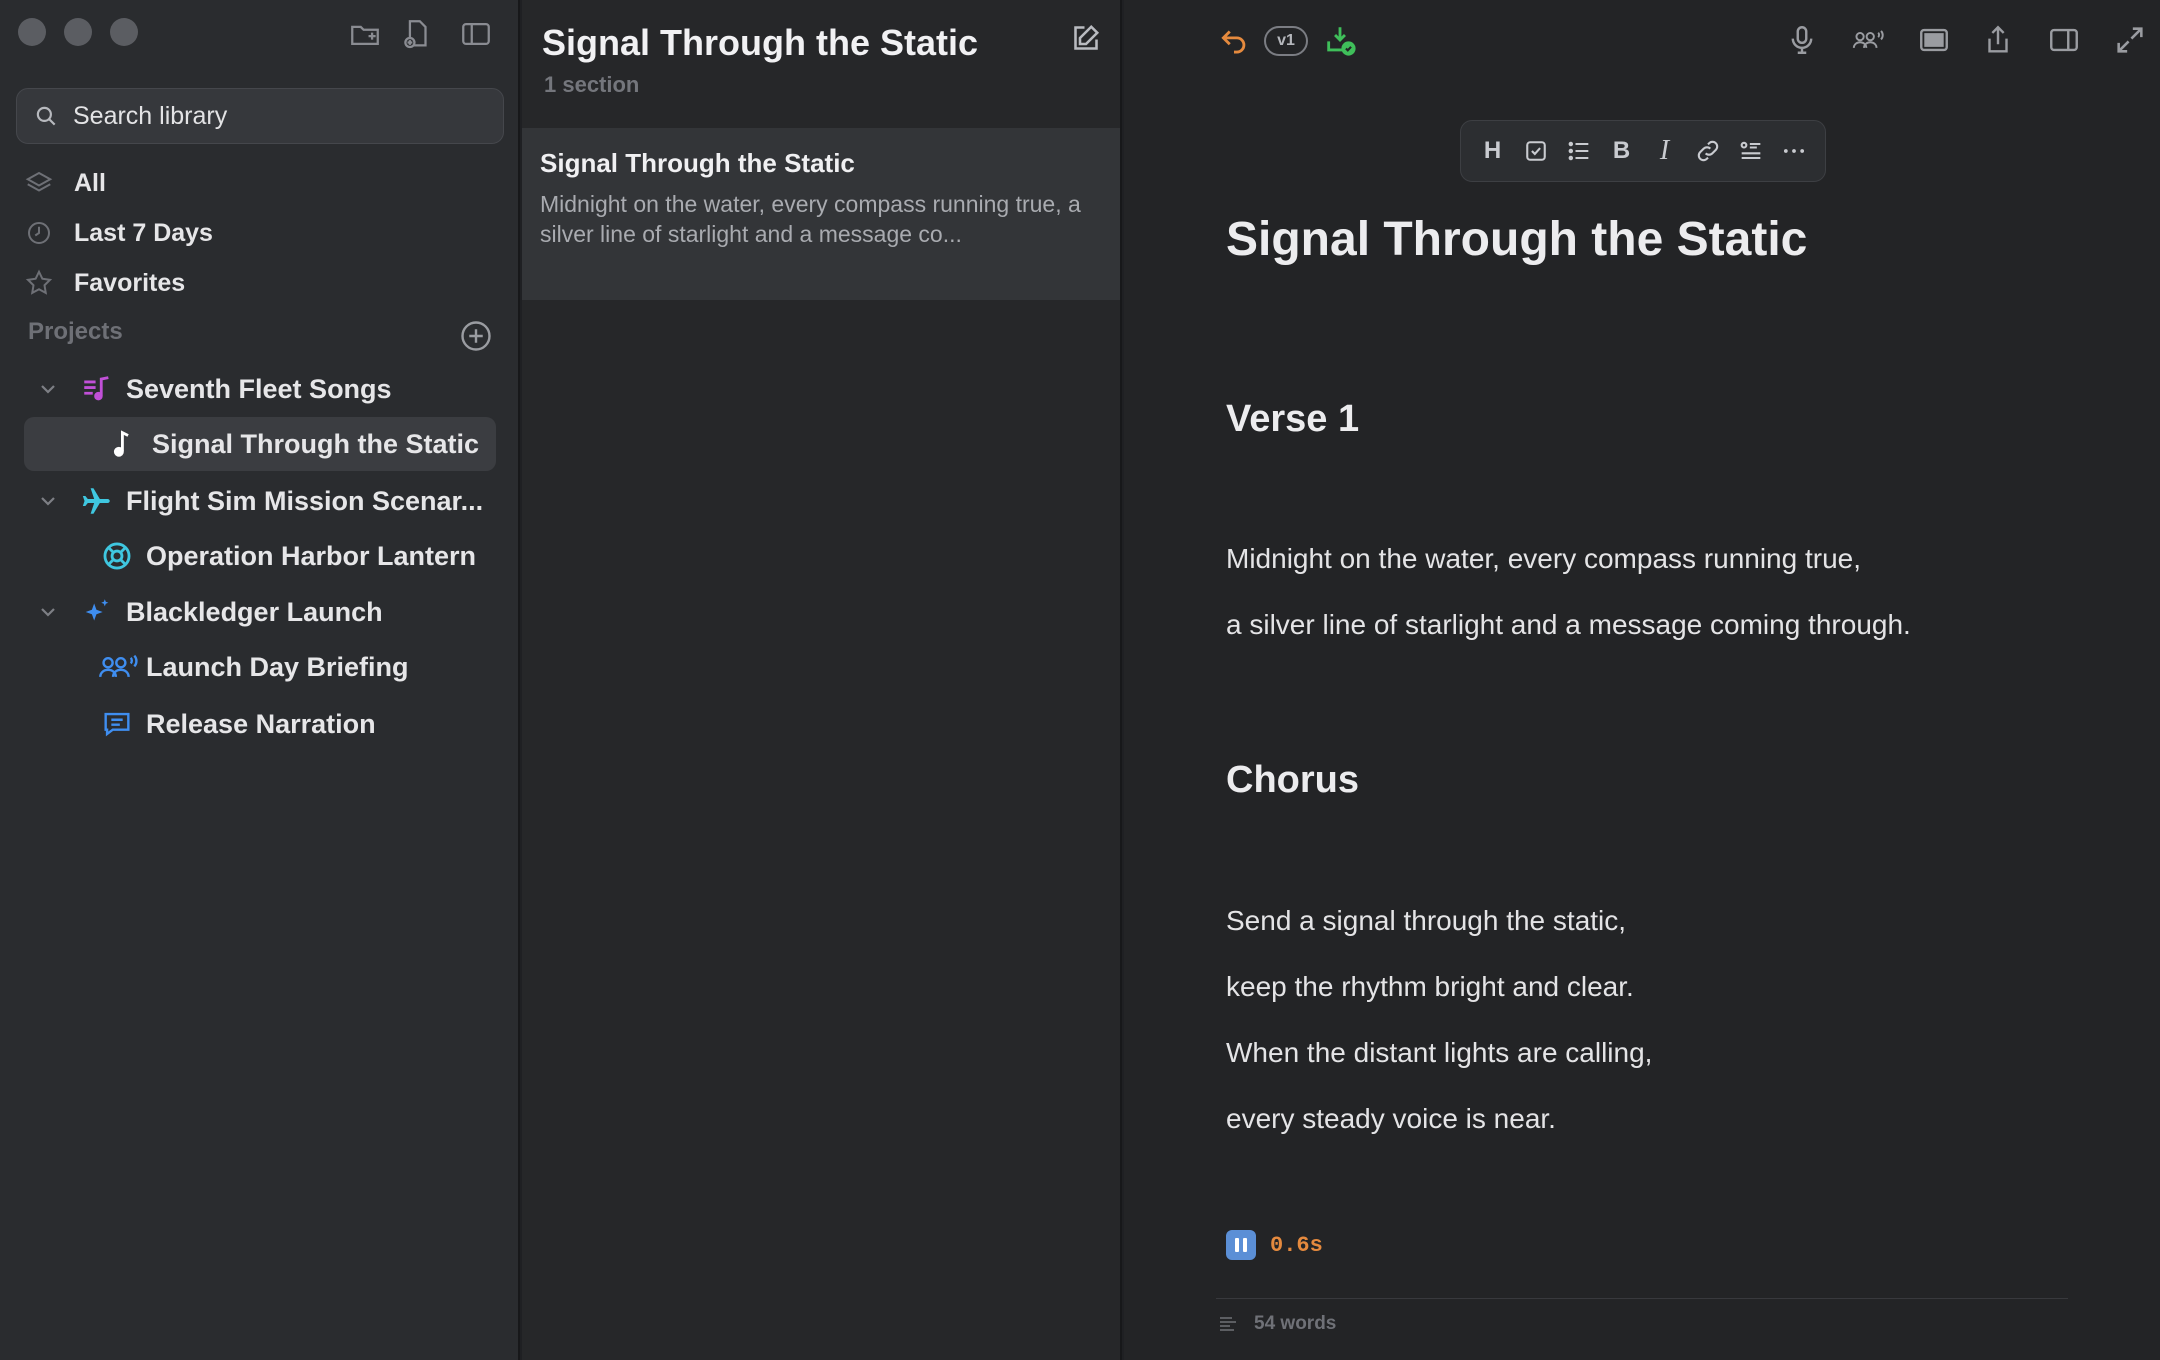 The width and height of the screenshot is (2160, 1360). I want to click on tree-item-label: Signal Through the Static, so click(316, 443).